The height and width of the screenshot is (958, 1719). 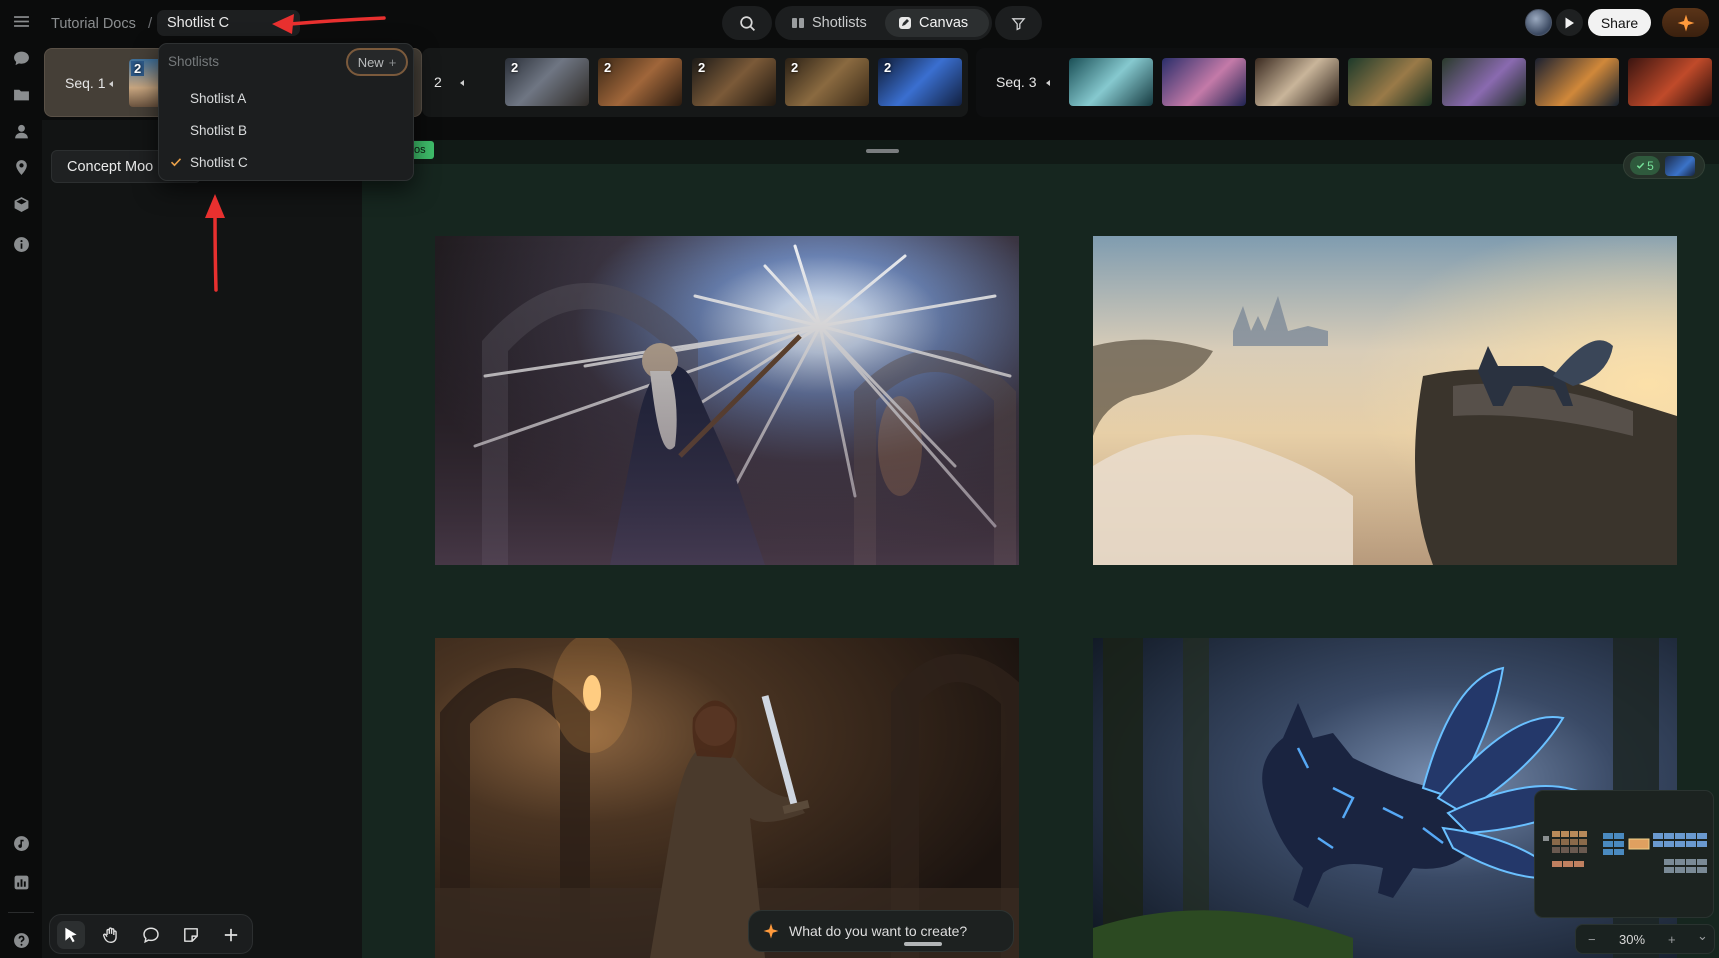 What do you see at coordinates (93, 24) in the screenshot?
I see `breadcrumb-root: Tutorial Docs` at bounding box center [93, 24].